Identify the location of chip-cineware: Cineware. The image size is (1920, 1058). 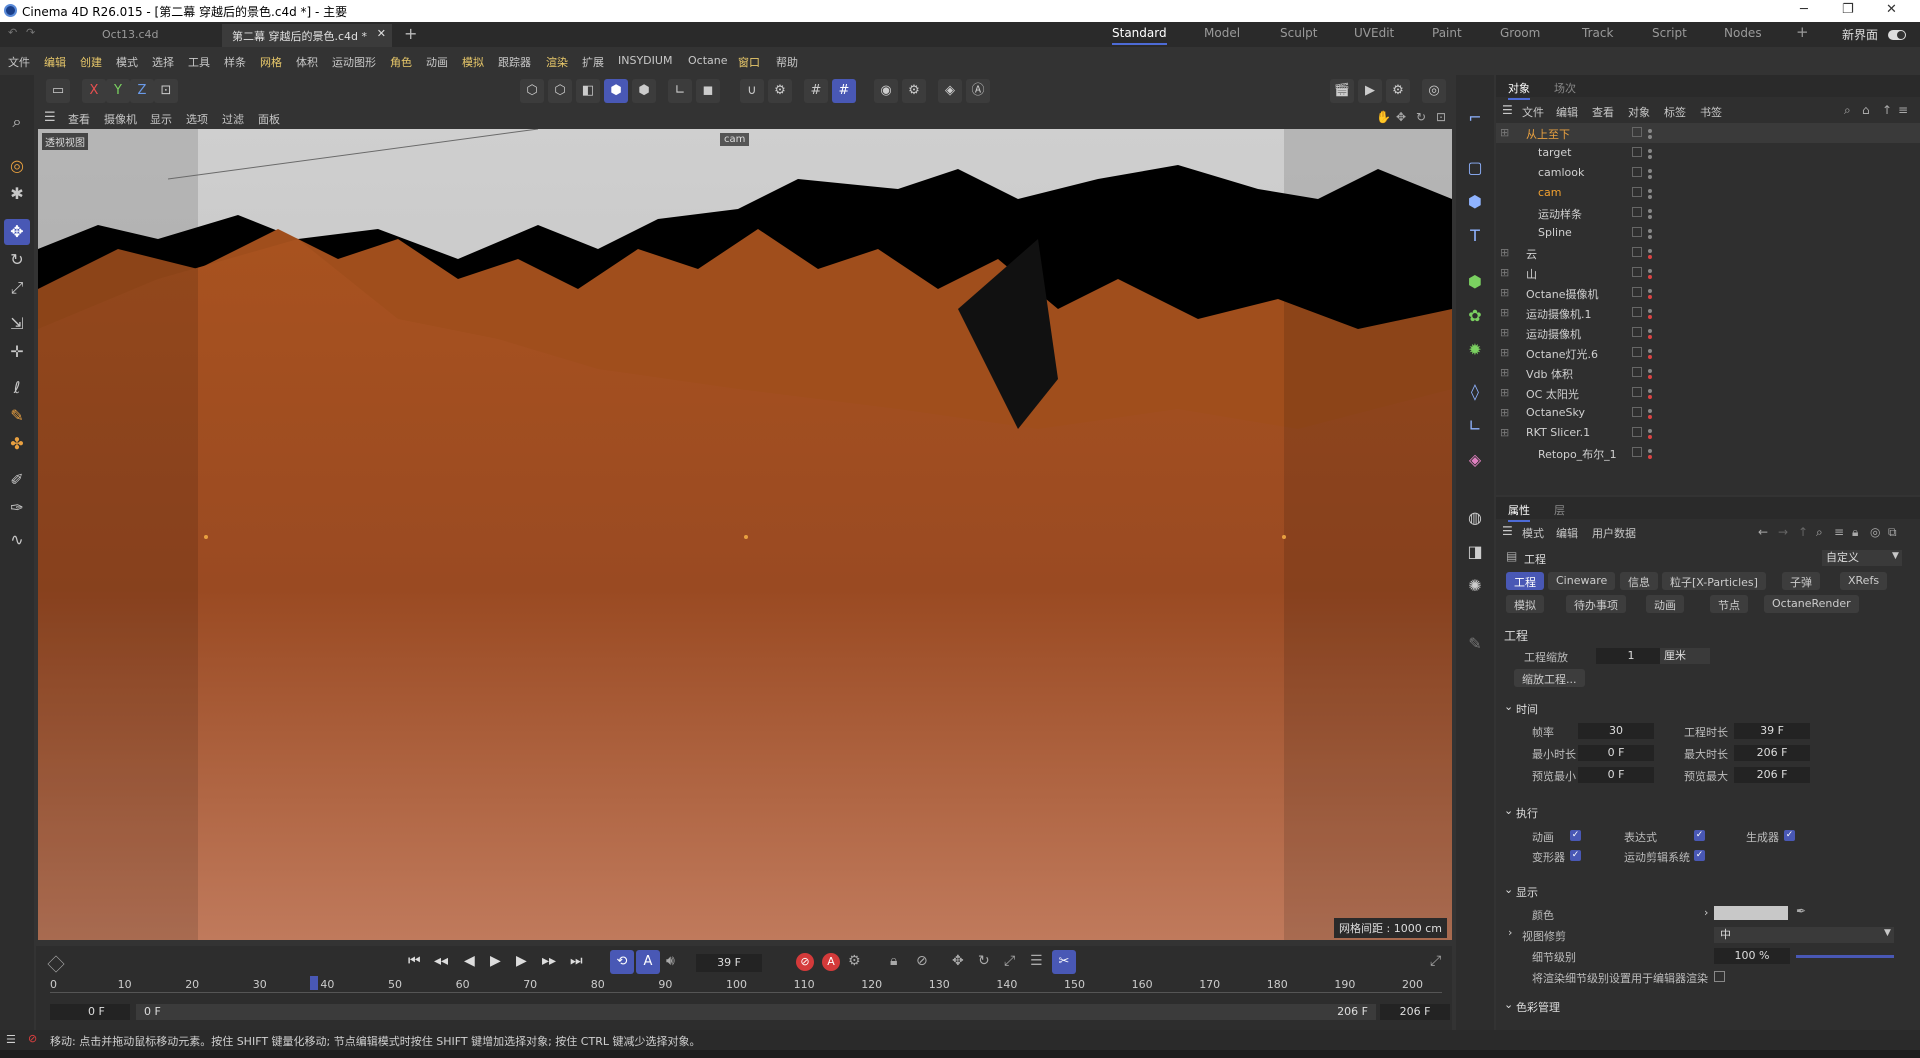
(1582, 581).